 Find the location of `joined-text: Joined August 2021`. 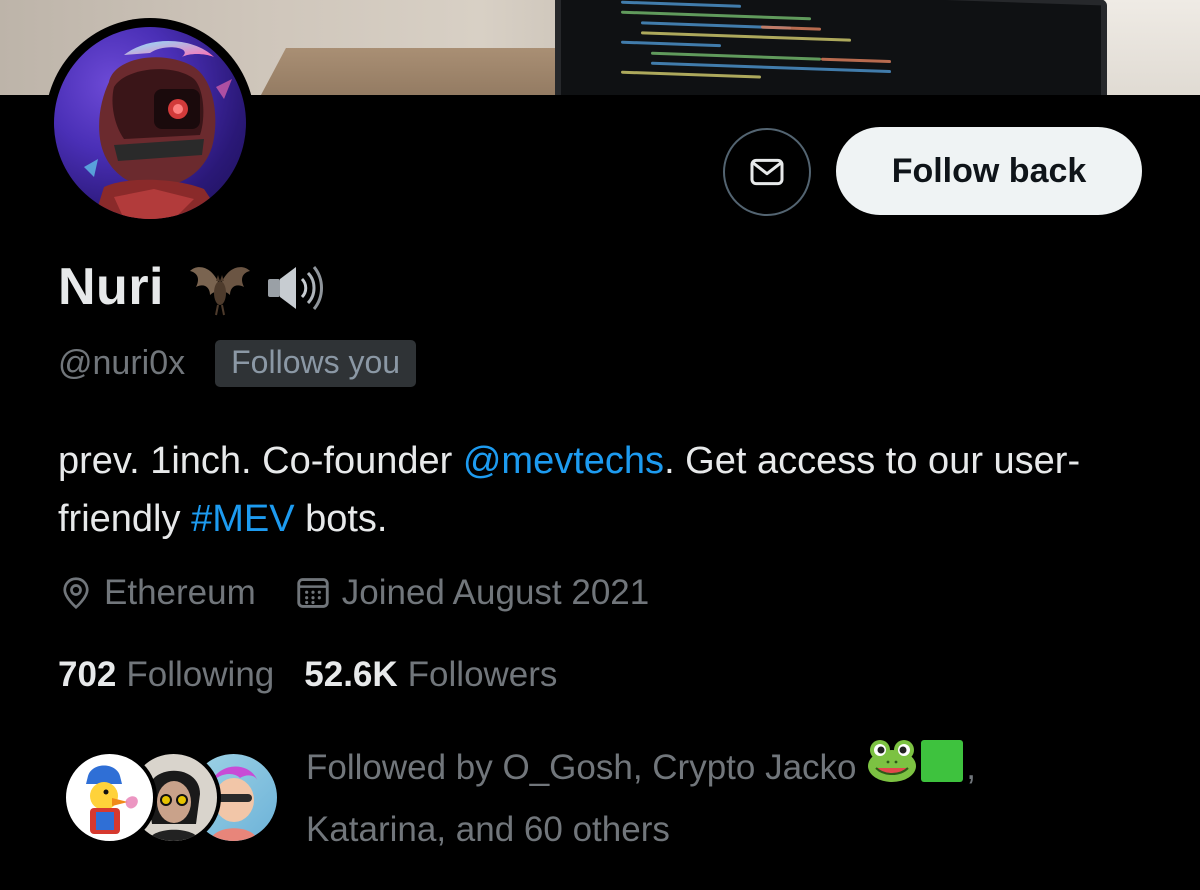

joined-text: Joined August 2021 is located at coordinates (495, 592).